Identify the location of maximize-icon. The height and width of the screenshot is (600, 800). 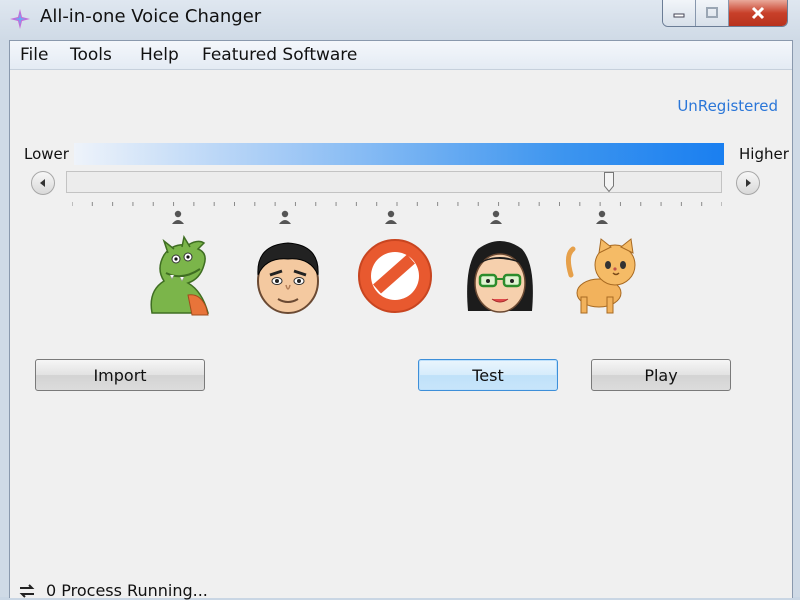
(712, 12).